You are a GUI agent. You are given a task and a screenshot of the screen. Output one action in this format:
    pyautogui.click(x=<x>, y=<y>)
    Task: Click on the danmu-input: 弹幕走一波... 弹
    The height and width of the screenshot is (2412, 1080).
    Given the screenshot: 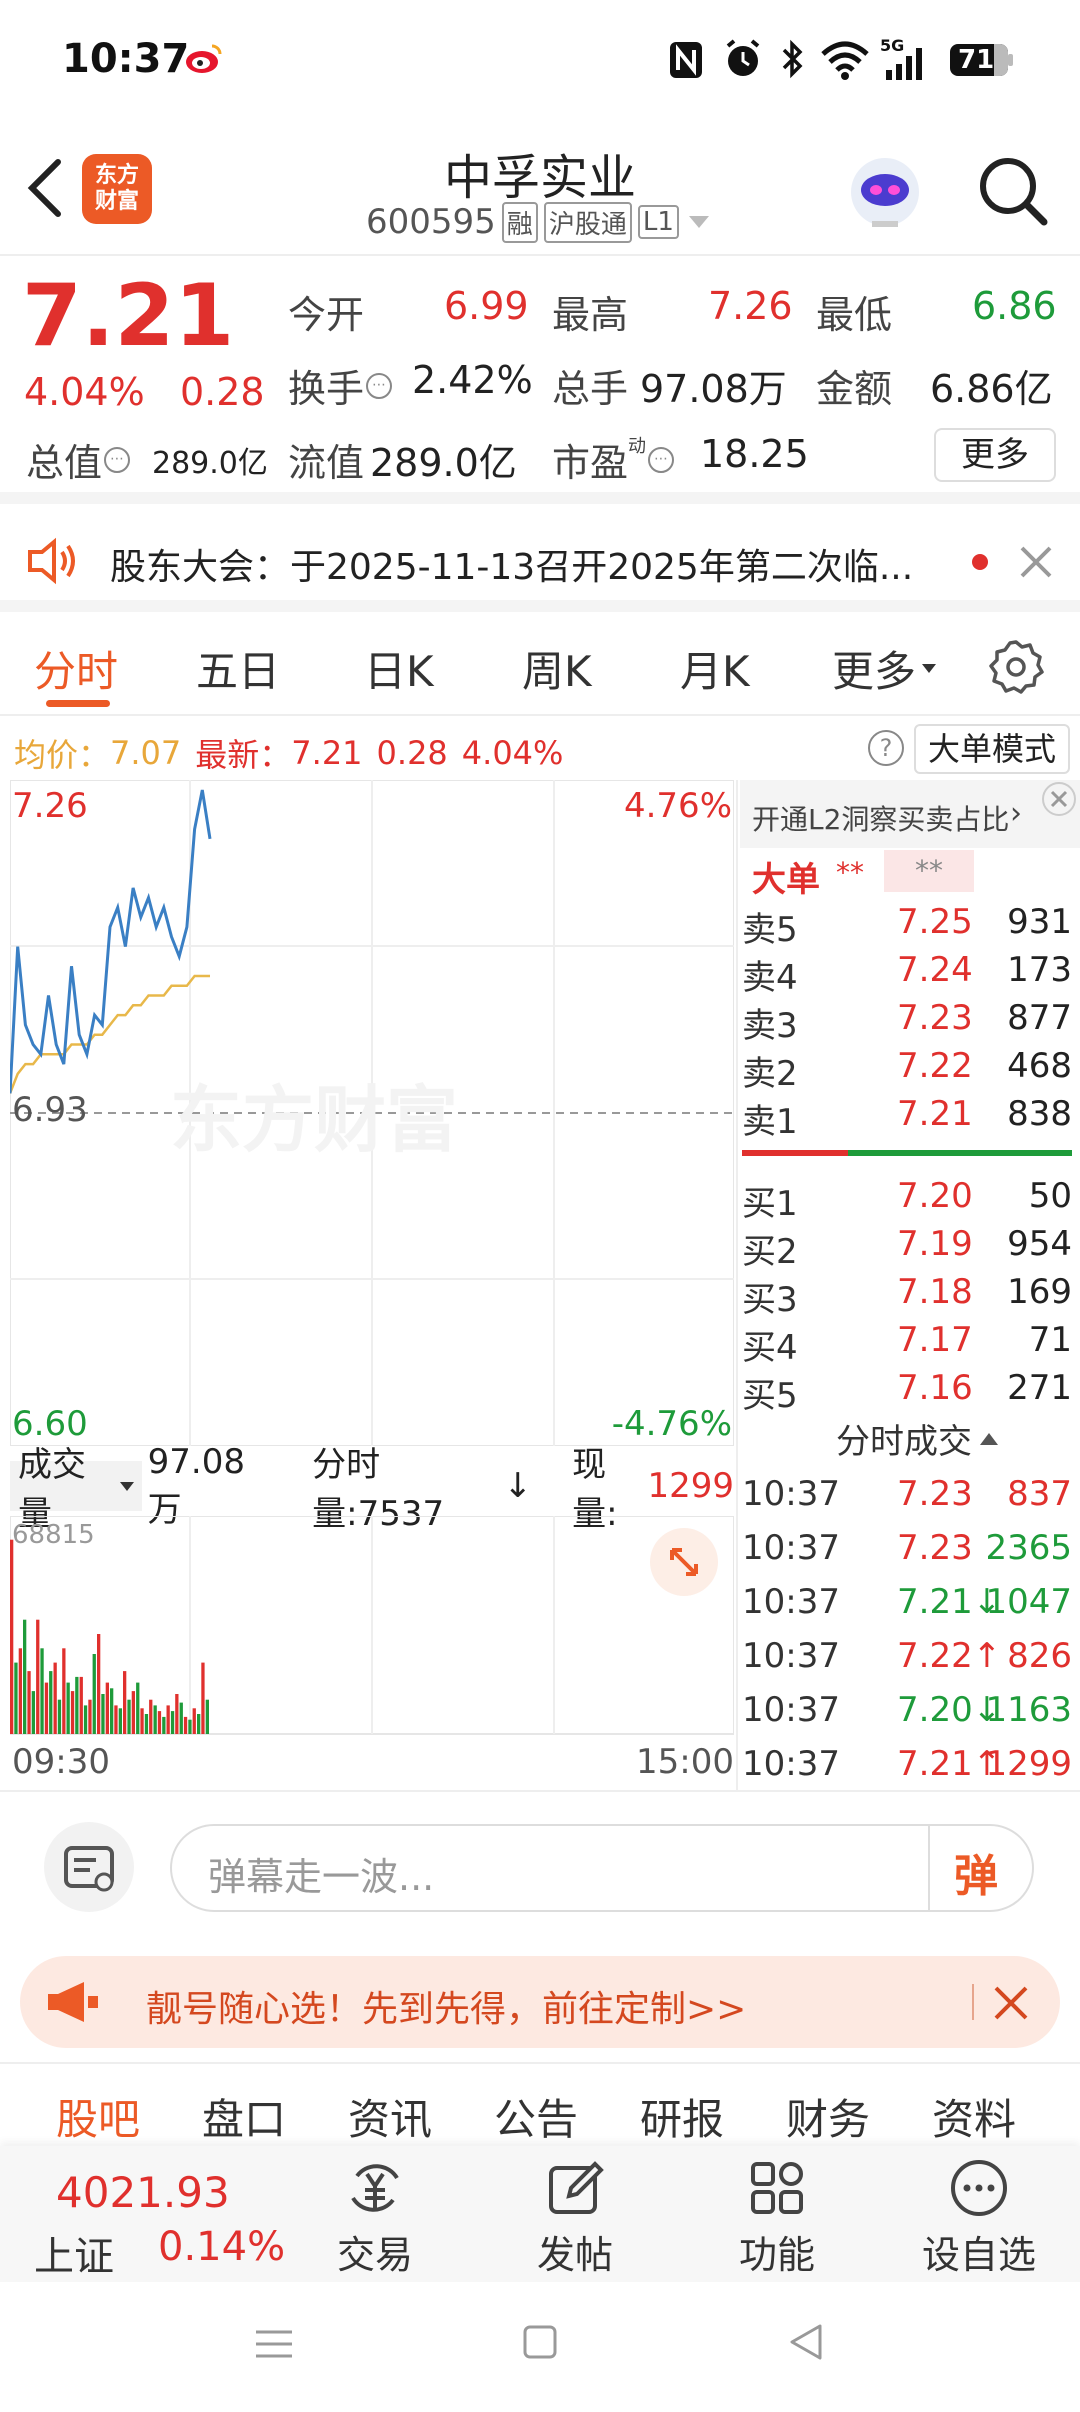 What is the action you would take?
    pyautogui.click(x=602, y=1868)
    